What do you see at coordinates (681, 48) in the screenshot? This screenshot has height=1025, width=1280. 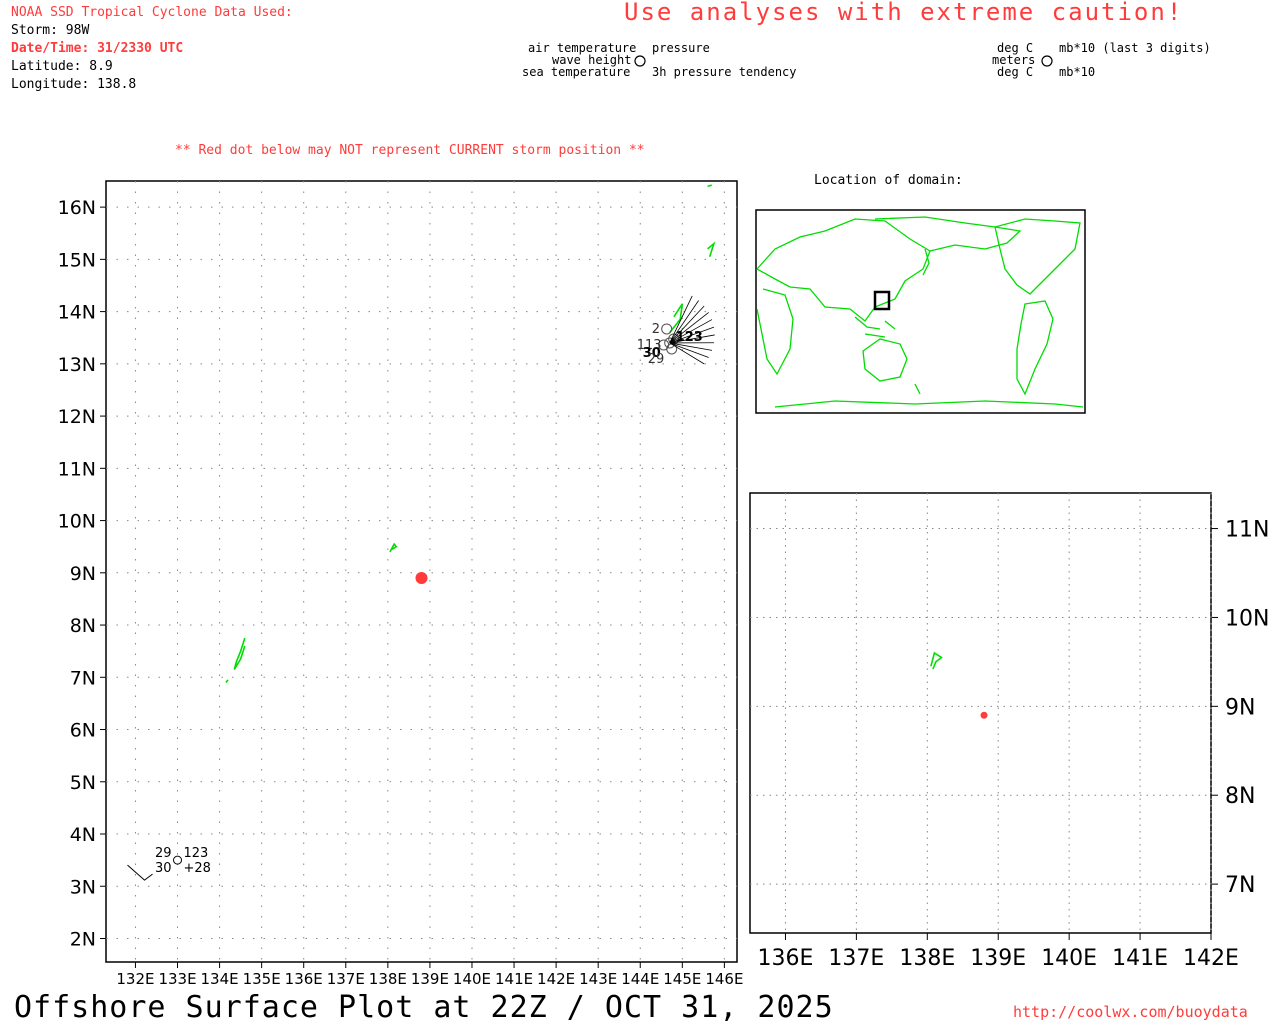 I see `legend-pressure: pressure` at bounding box center [681, 48].